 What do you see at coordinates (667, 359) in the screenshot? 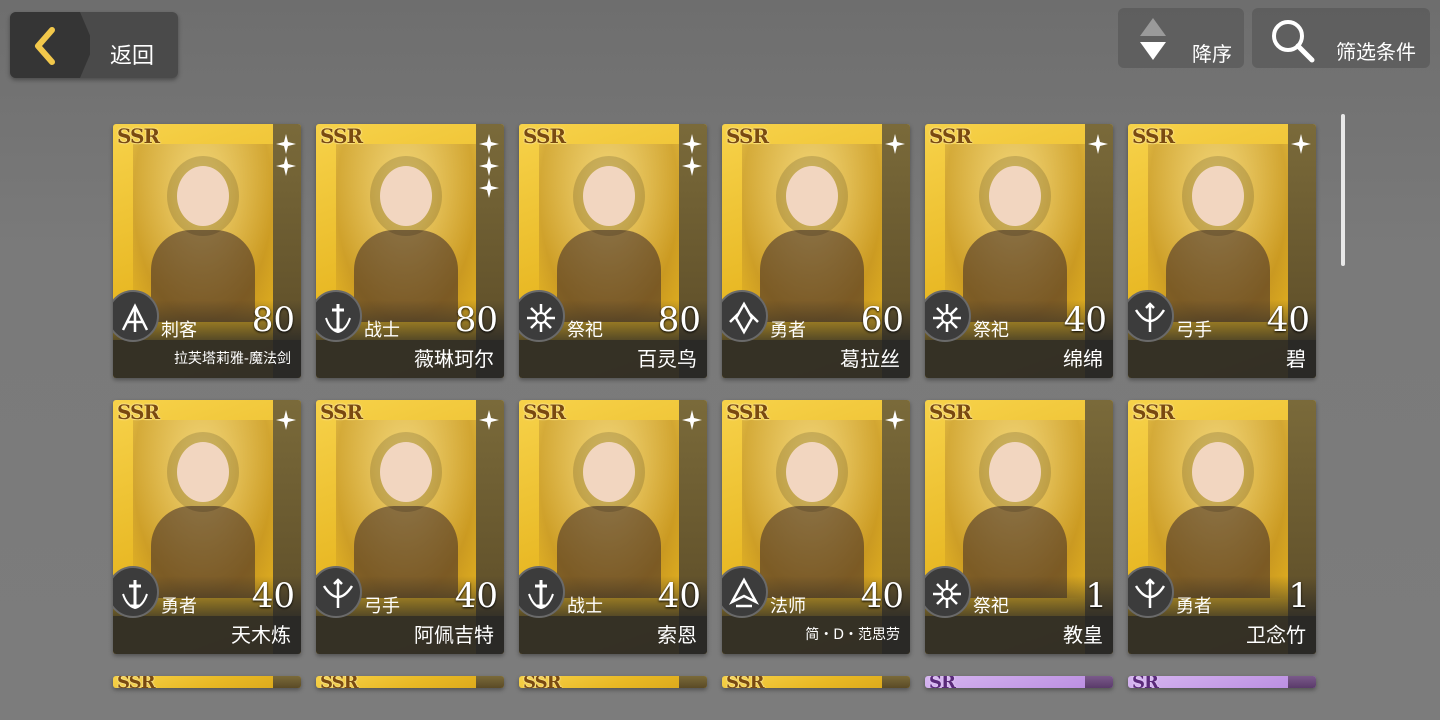
I see `character-name: 百灵鸟` at bounding box center [667, 359].